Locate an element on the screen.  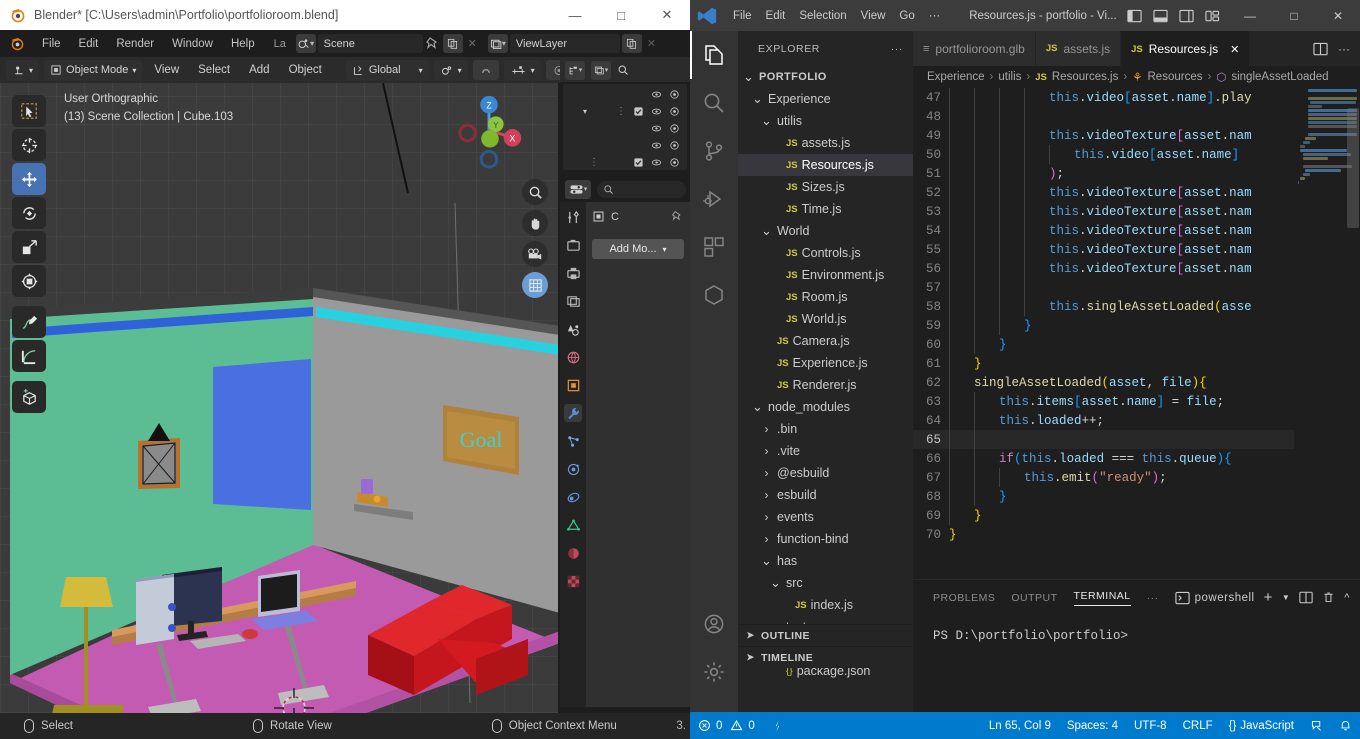
code-line: 60} is located at coordinates (1136, 344).